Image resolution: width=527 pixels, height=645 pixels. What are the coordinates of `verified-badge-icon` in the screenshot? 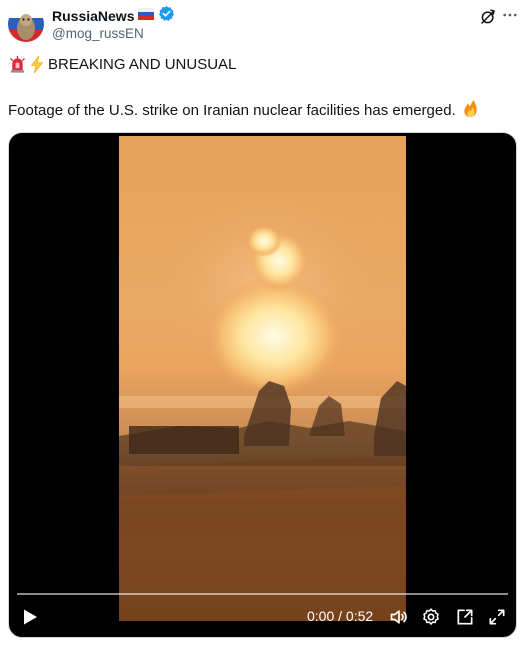 It's located at (166, 16).